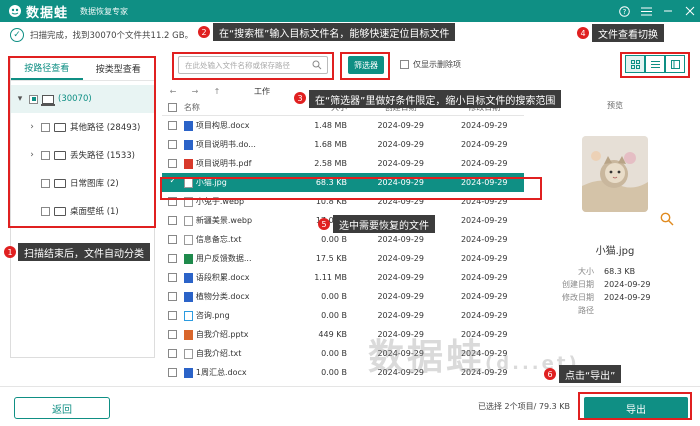 The image size is (700, 426). Describe the element at coordinates (675, 64) in the screenshot. I see `detail-view-icon` at that location.